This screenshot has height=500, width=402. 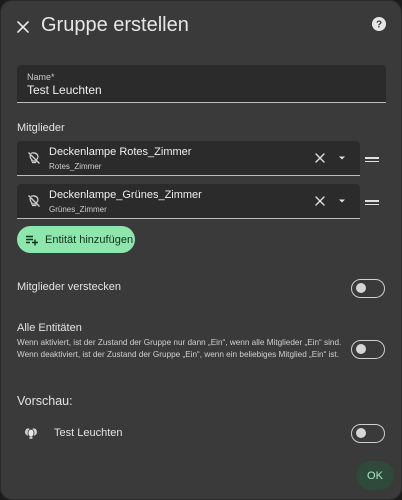 I want to click on name-field-label: Name*, so click(x=41, y=77).